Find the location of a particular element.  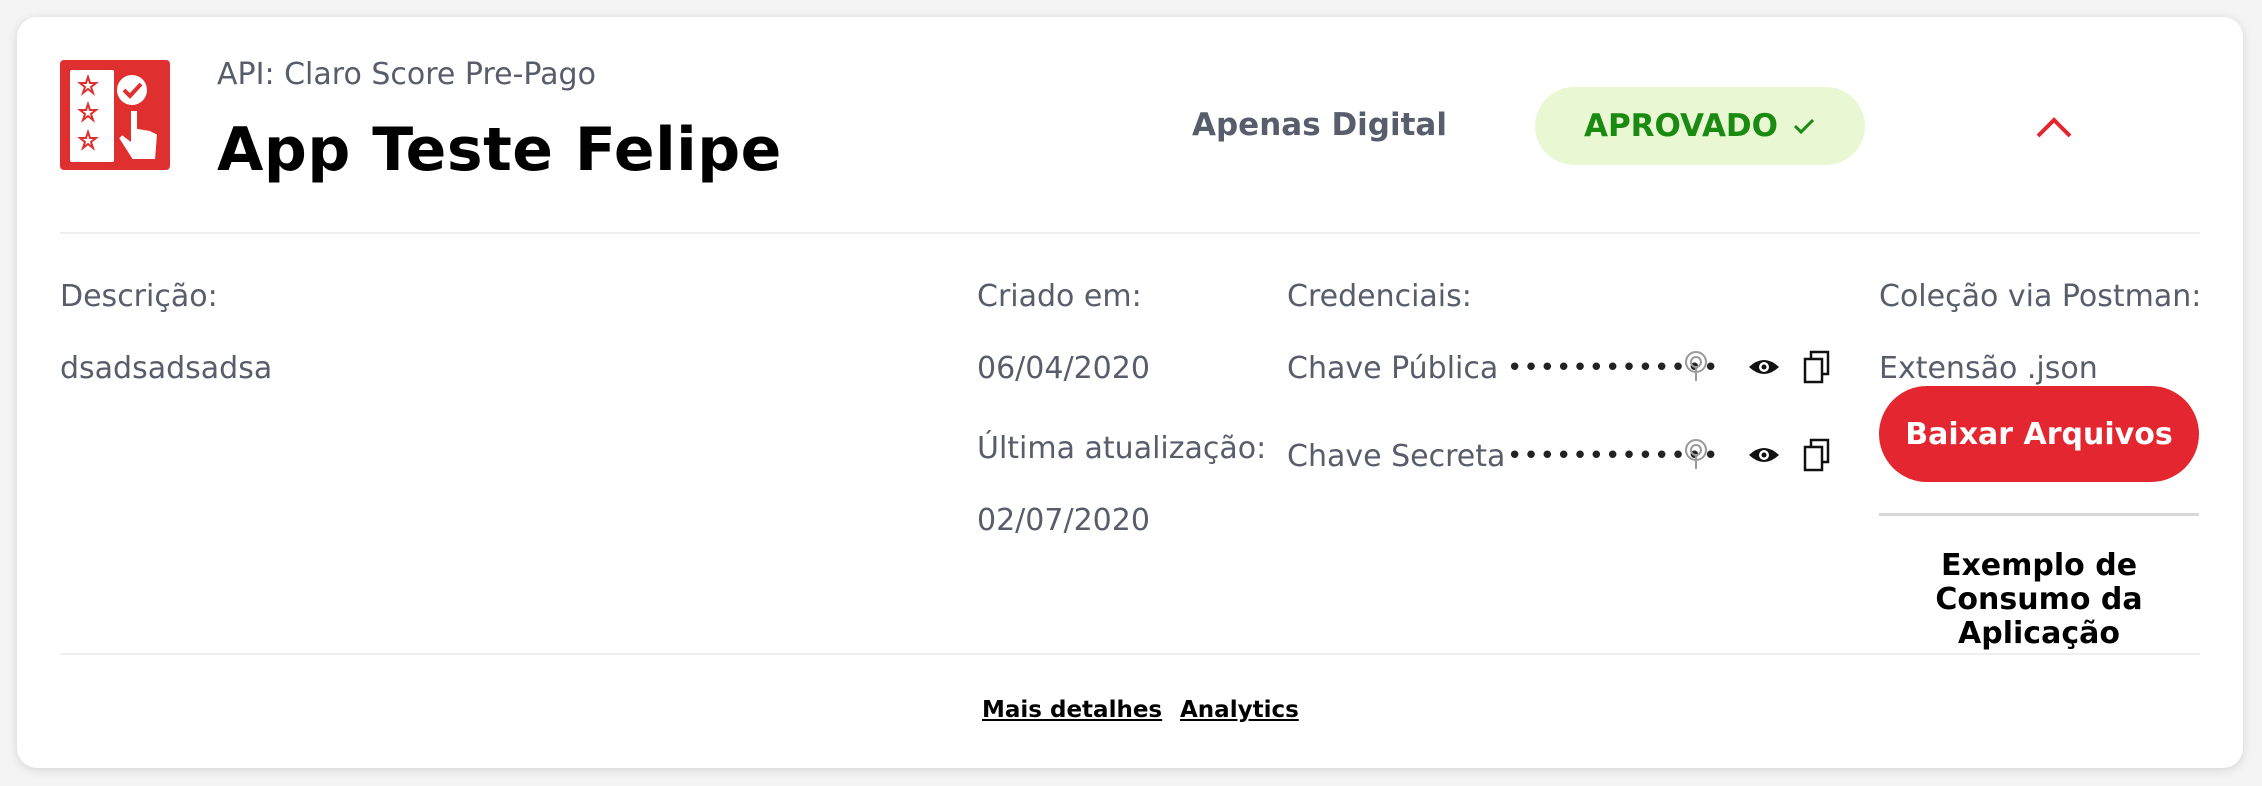

postman-divider is located at coordinates (2039, 514).